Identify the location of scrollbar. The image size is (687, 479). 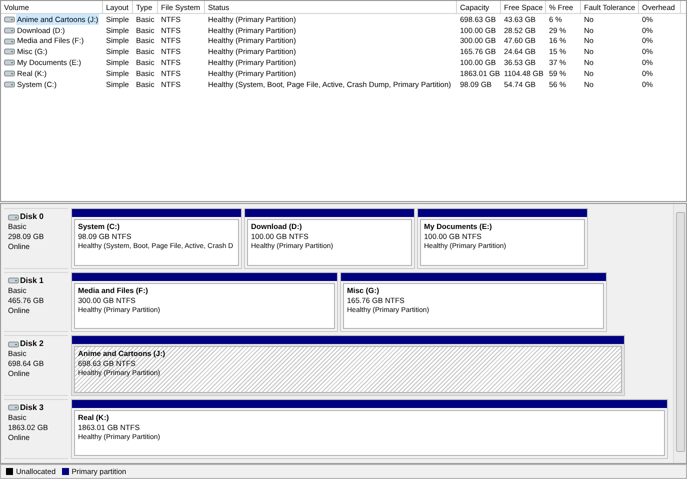
(679, 333).